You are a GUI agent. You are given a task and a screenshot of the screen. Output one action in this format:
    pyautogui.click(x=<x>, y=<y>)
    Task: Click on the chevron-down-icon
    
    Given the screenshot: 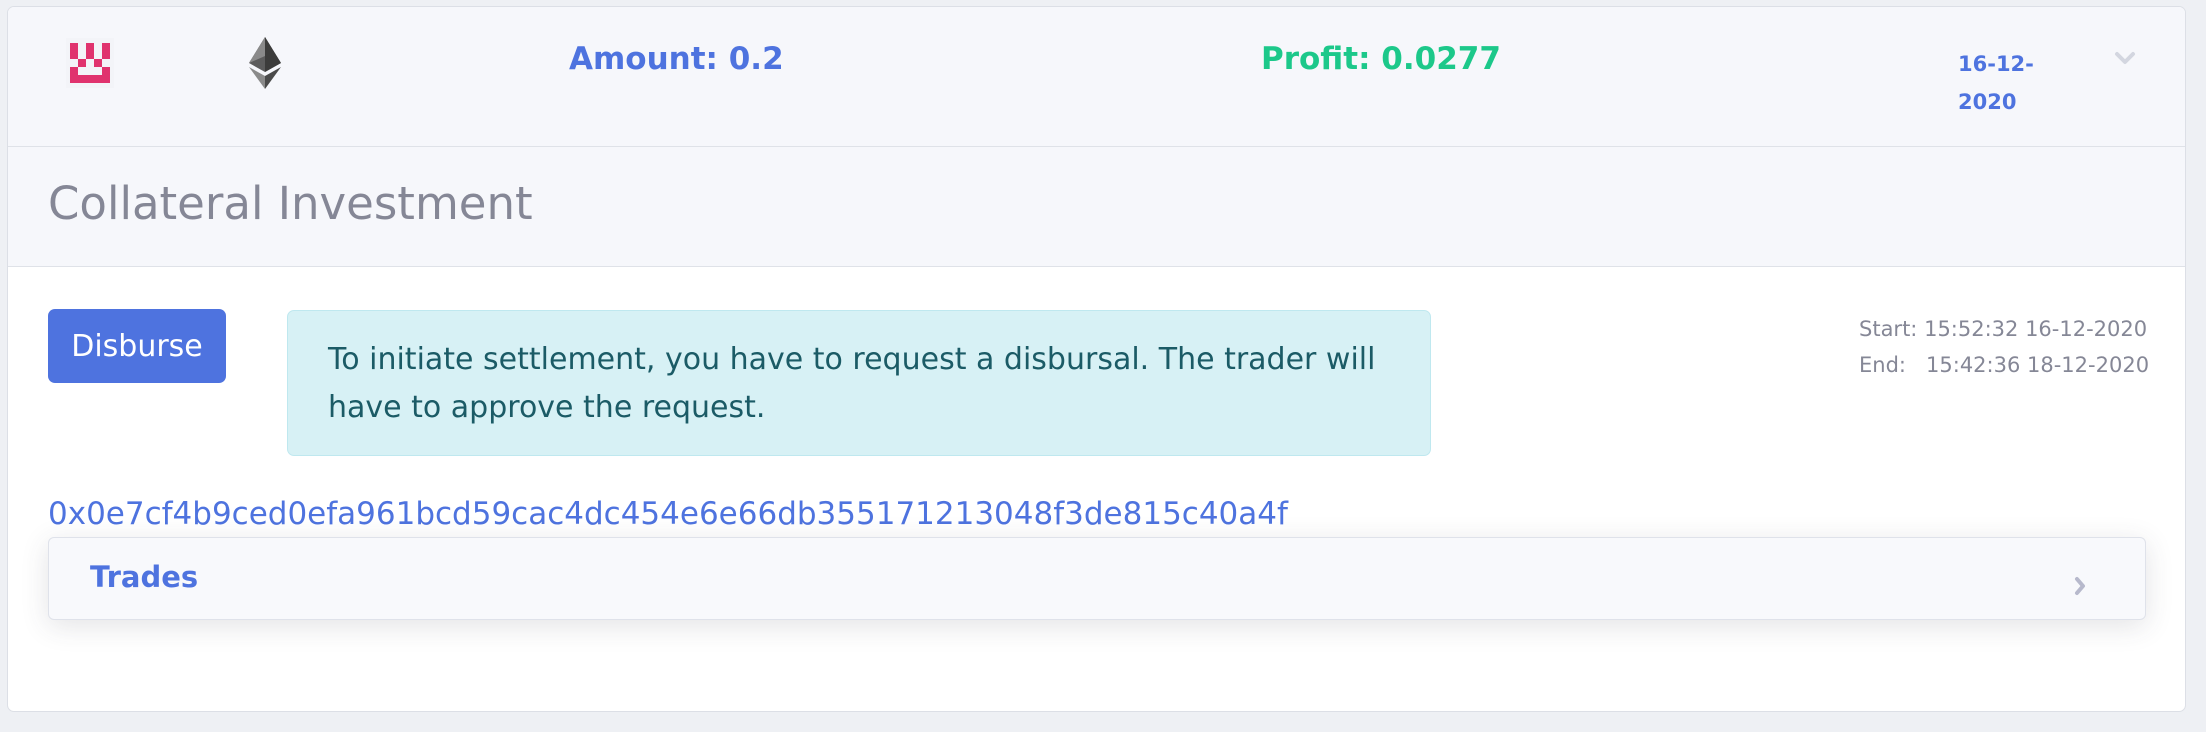 What is the action you would take?
    pyautogui.click(x=2125, y=58)
    